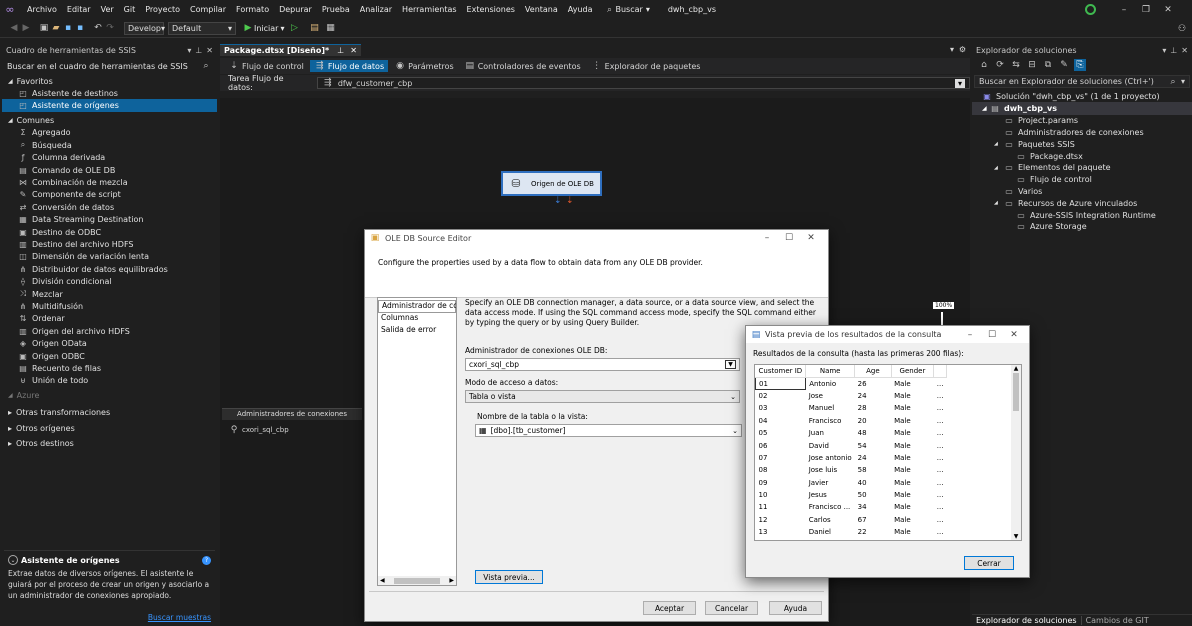 Image resolution: width=1192 pixels, height=626 pixels. What do you see at coordinates (162, 9) in the screenshot?
I see `menu-4: Proyecto` at bounding box center [162, 9].